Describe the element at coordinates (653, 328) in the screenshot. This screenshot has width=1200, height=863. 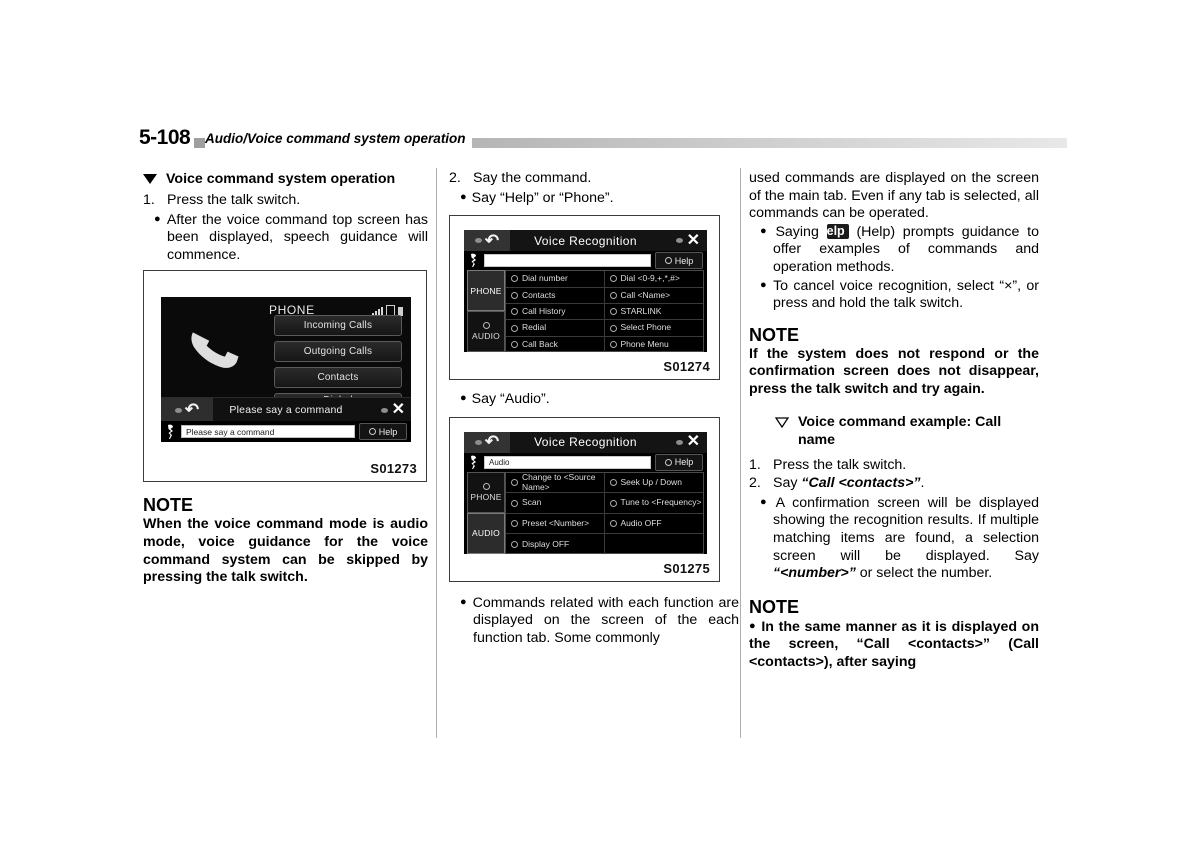
I see `command-item: Select Phone` at that location.